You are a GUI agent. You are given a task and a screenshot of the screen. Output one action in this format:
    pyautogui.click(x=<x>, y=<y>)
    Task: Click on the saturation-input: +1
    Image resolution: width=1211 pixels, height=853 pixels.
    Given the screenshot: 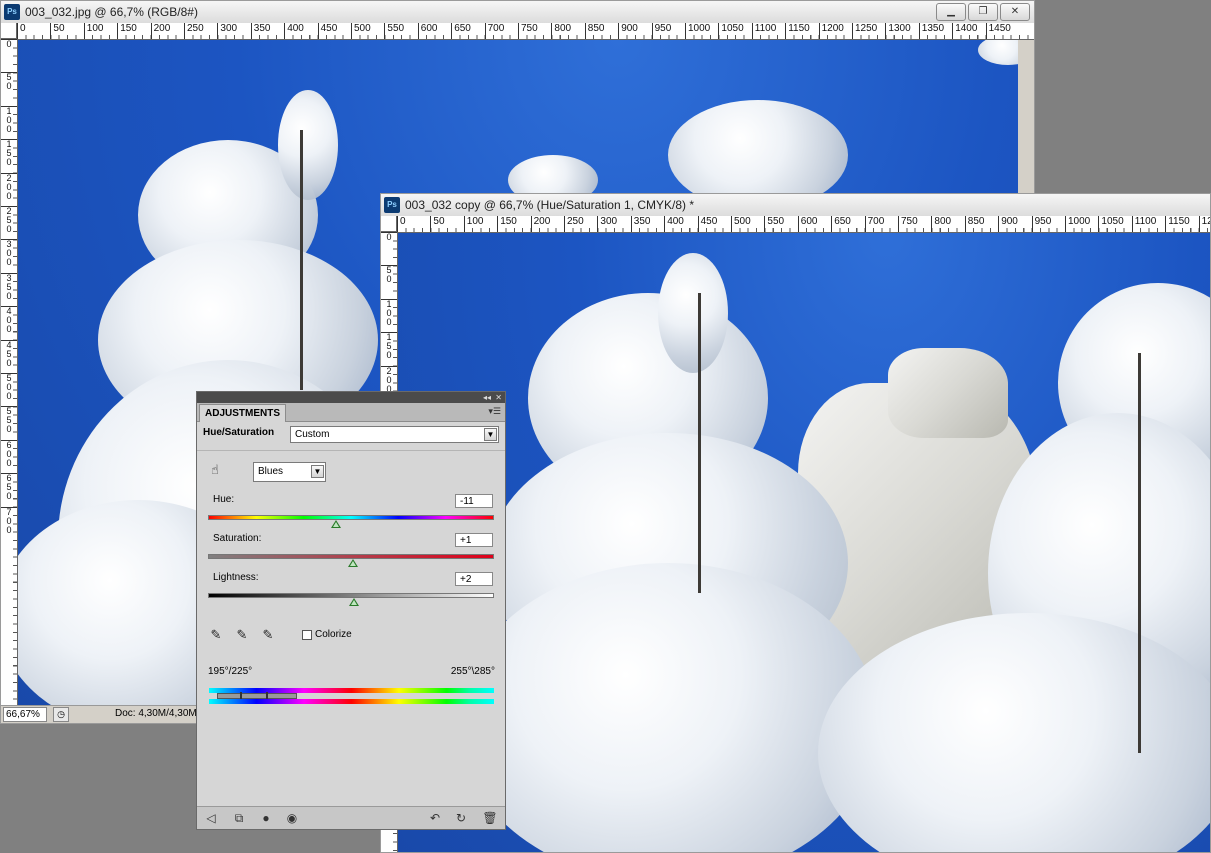 What is the action you would take?
    pyautogui.click(x=474, y=540)
    